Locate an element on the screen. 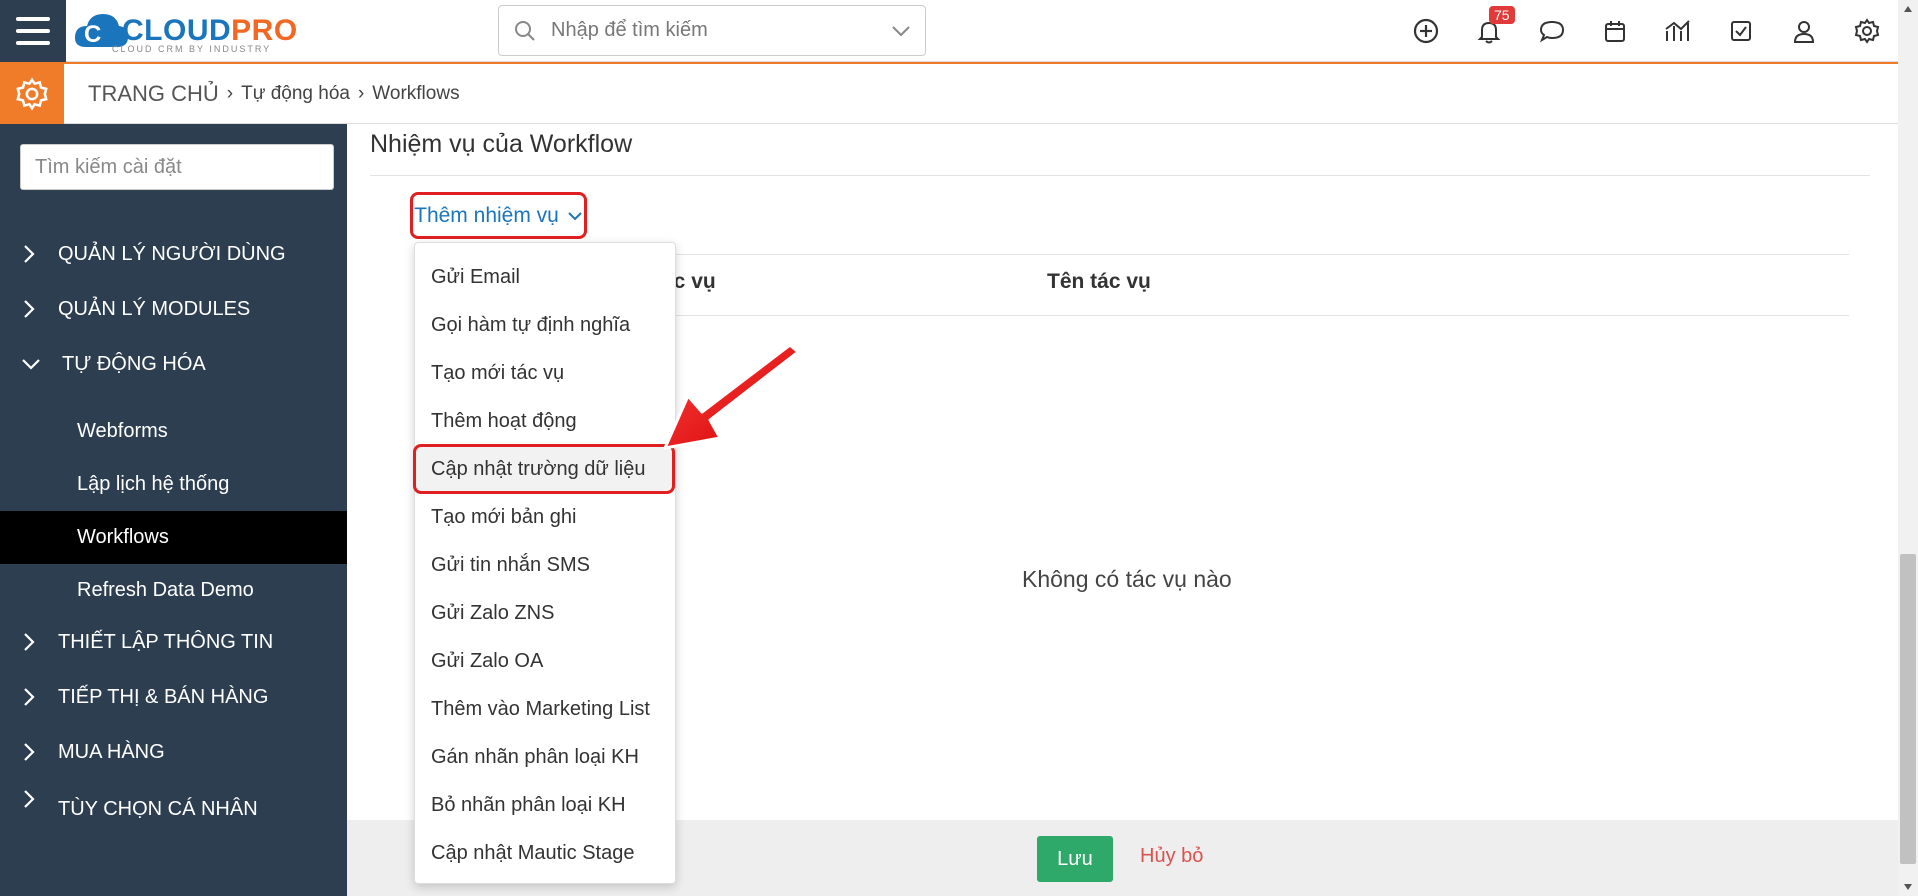 The width and height of the screenshot is (1918, 896). breadcrumb: TRANG CHỦ › Tự động hóa › Workflows is located at coordinates (274, 94).